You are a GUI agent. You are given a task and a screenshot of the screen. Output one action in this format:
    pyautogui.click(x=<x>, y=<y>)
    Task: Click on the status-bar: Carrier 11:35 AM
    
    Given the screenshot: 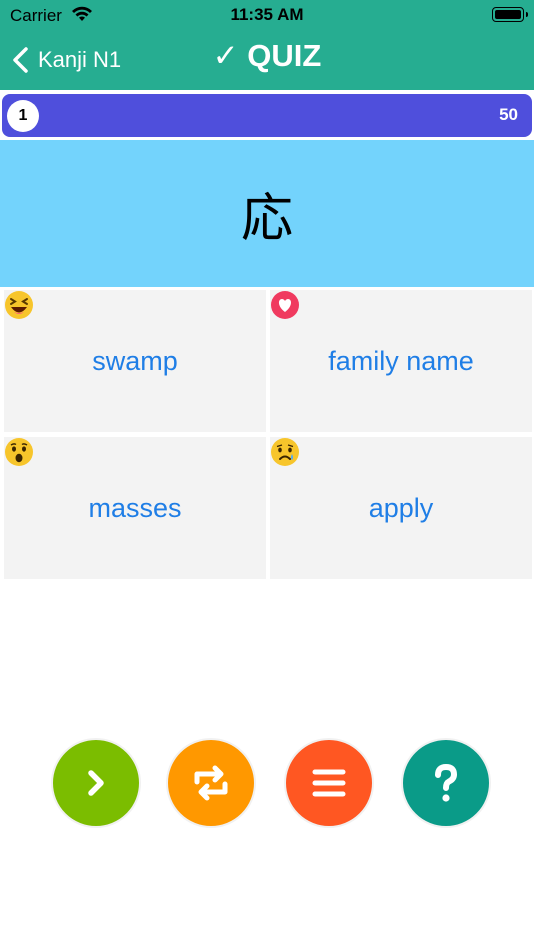 What is the action you would take?
    pyautogui.click(x=267, y=15)
    